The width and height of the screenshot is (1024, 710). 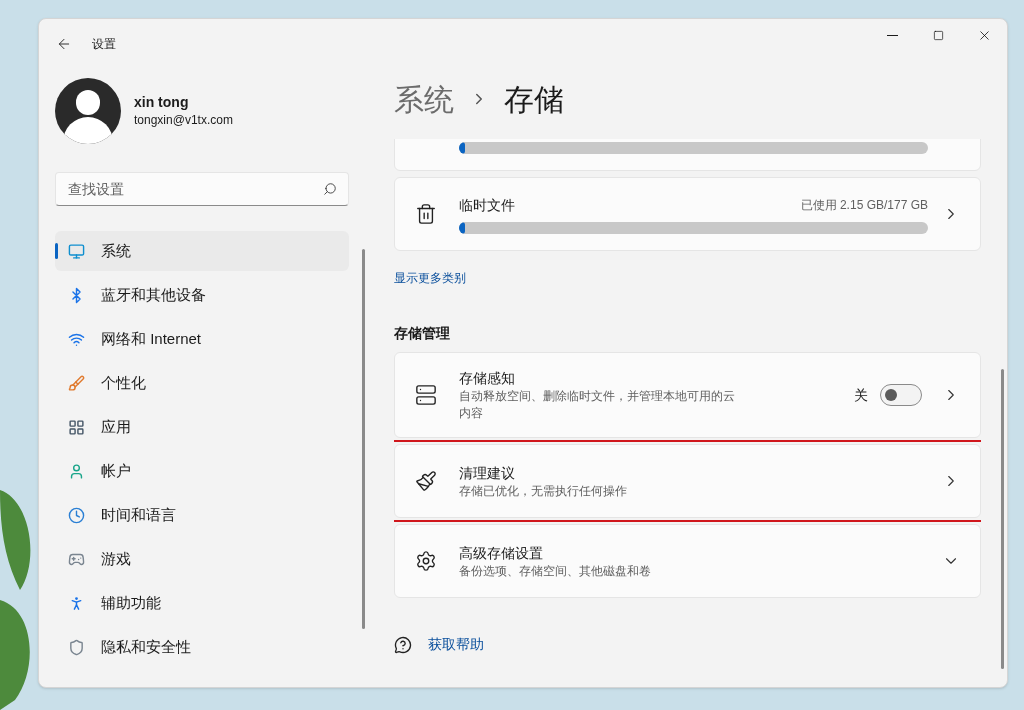 What do you see at coordinates (202, 647) in the screenshot?
I see `nav-item: 隐私和安全性` at bounding box center [202, 647].